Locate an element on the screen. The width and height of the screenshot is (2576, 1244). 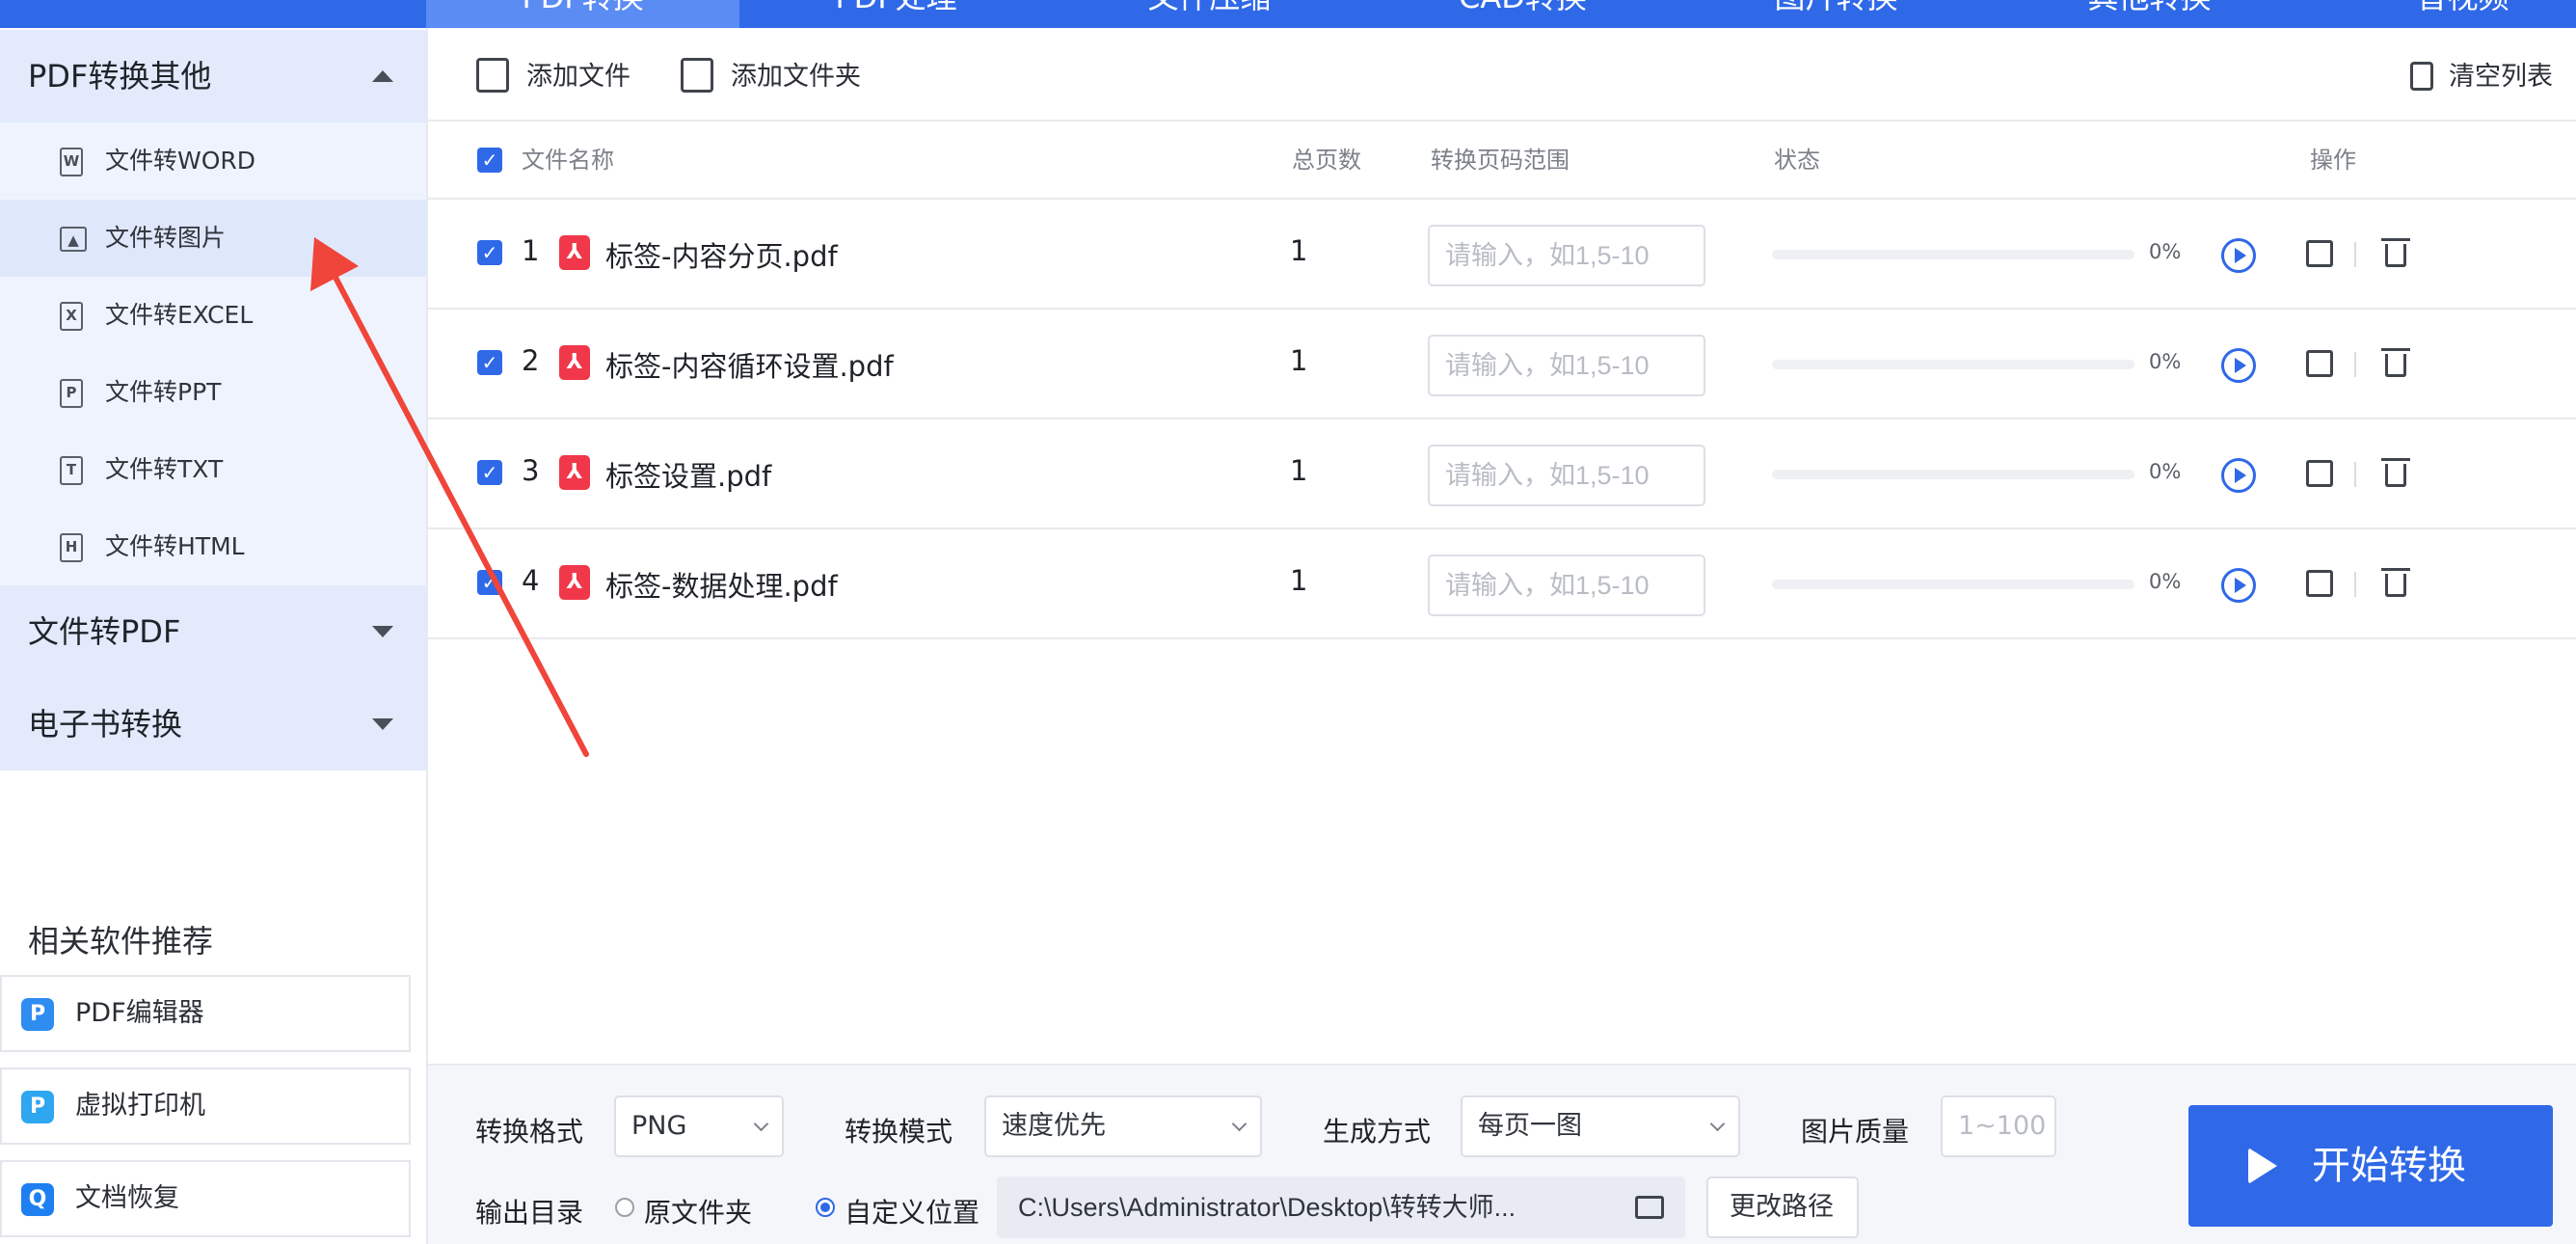
radio-original-folder is located at coordinates (624, 1207).